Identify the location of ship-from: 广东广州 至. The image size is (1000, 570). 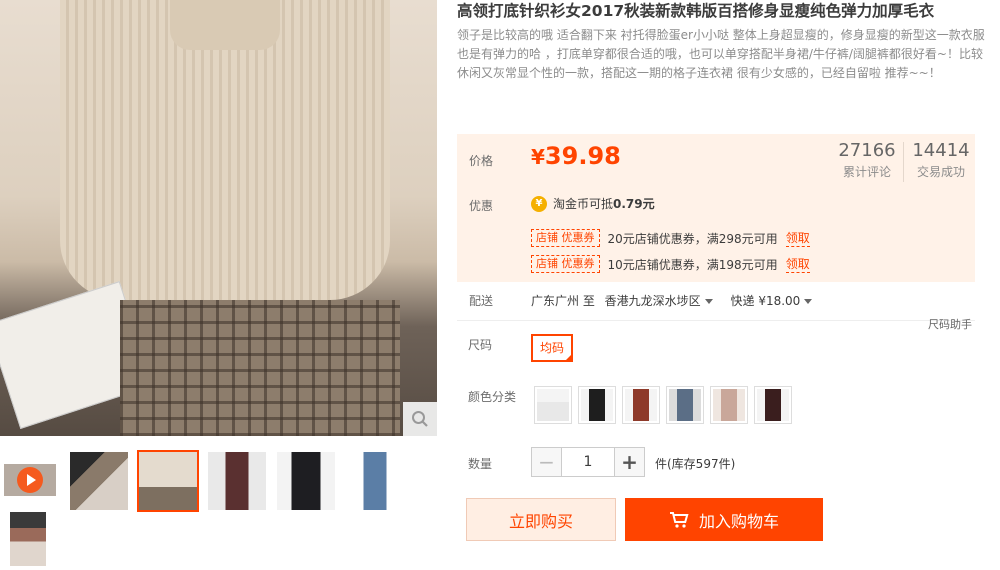
(563, 301).